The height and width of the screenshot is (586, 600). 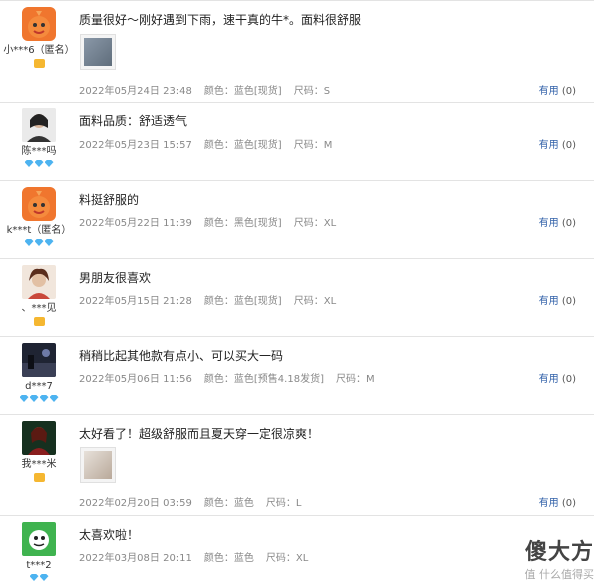 What do you see at coordinates (135, 558) in the screenshot?
I see `review-date: 2022年03月08日 20:11` at bounding box center [135, 558].